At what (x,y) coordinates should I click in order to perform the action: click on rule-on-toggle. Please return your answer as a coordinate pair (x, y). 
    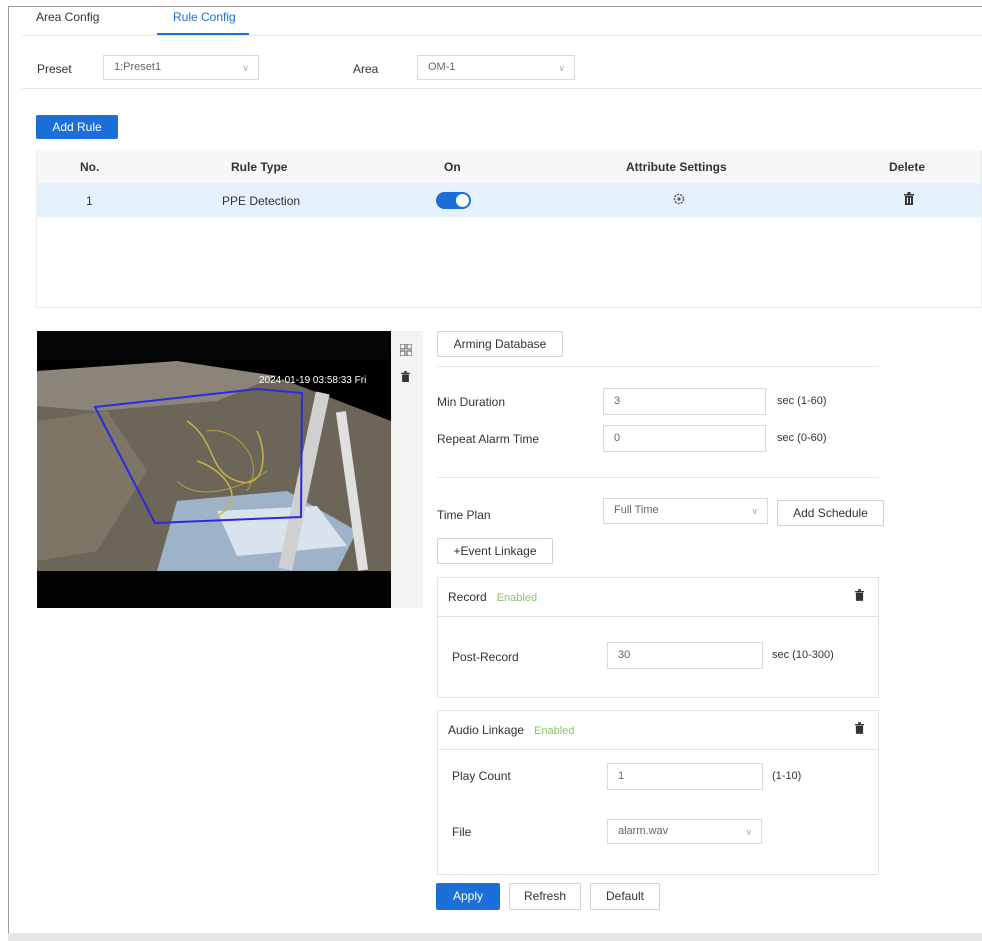
    Looking at the image, I should click on (453, 200).